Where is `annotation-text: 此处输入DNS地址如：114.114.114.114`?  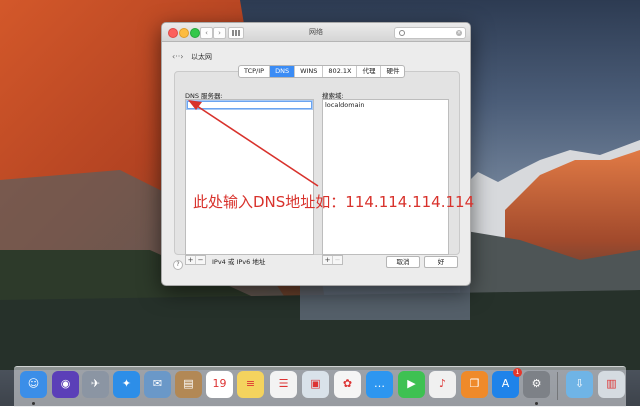 annotation-text: 此处输入DNS地址如：114.114.114.114 is located at coordinates (334, 202).